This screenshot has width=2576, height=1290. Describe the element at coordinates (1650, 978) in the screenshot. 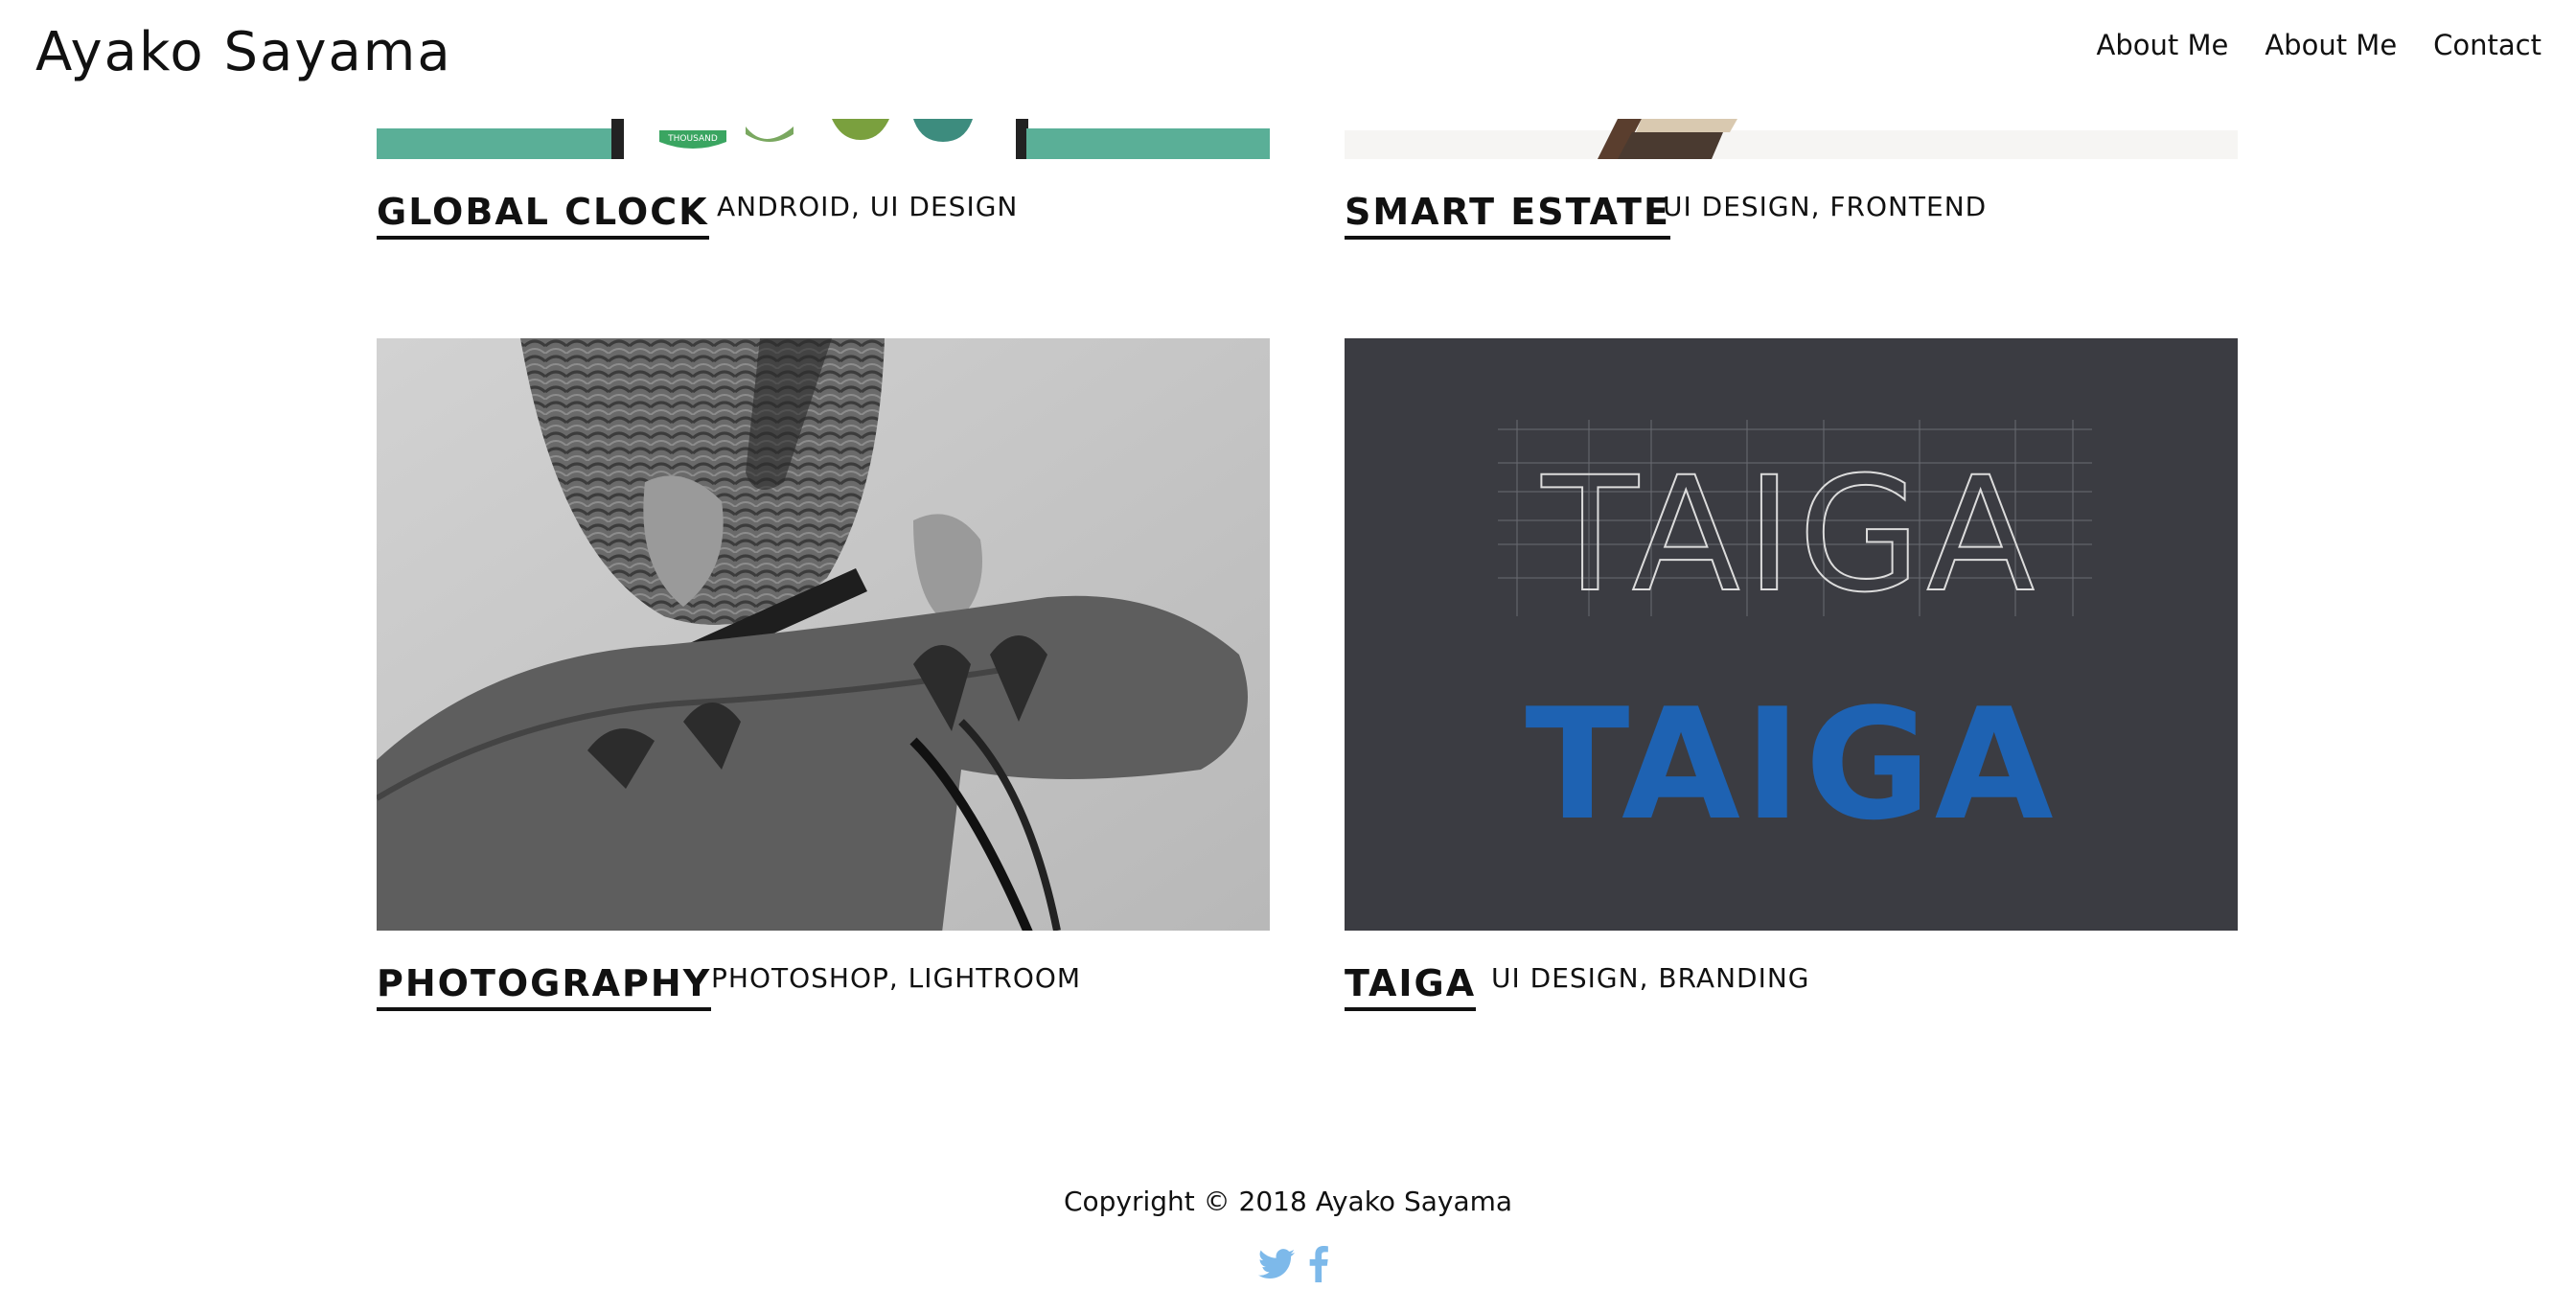

I see `project-tags-taiga: UI DESIGN, BRANDING` at that location.